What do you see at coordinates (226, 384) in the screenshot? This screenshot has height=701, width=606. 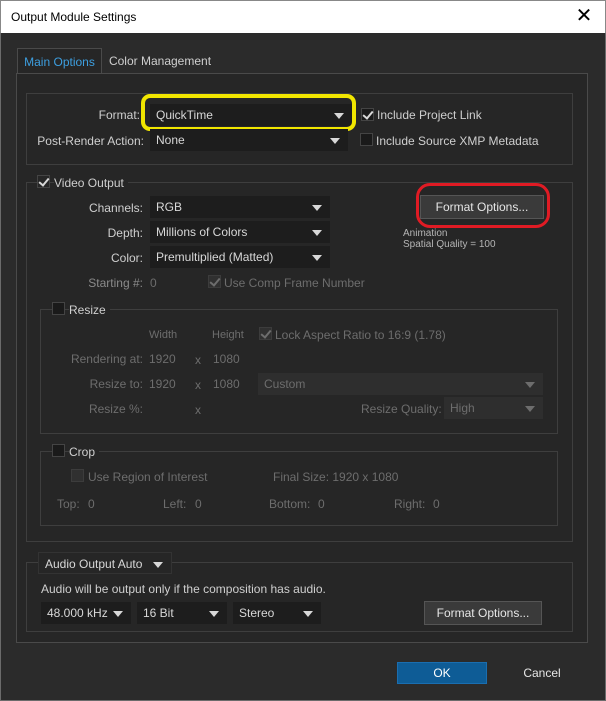 I see `resize-to-height: 1080` at bounding box center [226, 384].